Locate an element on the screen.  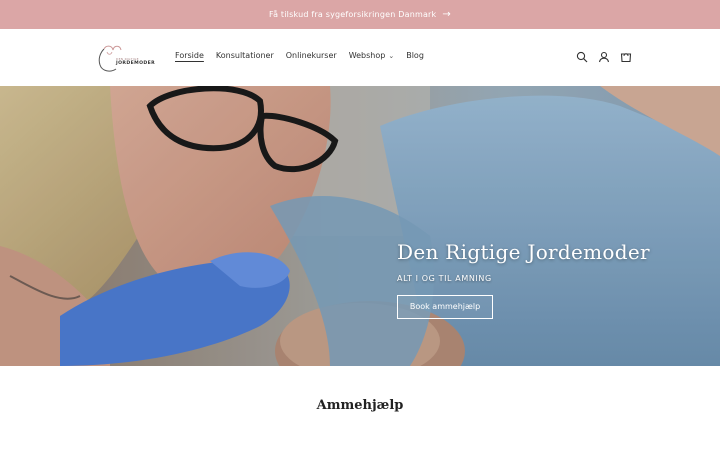
cart-icon is located at coordinates (626, 57).